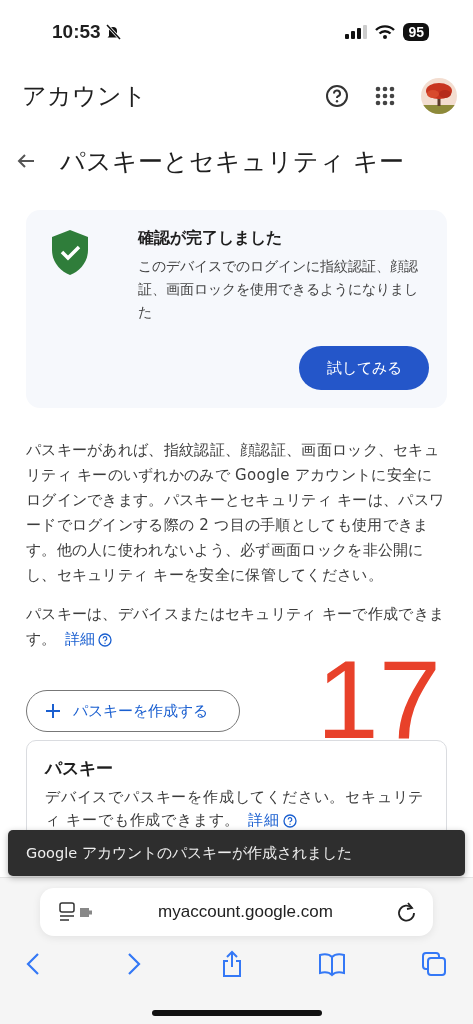 The image size is (473, 1024). I want to click on muted-bell-icon, so click(112, 32).